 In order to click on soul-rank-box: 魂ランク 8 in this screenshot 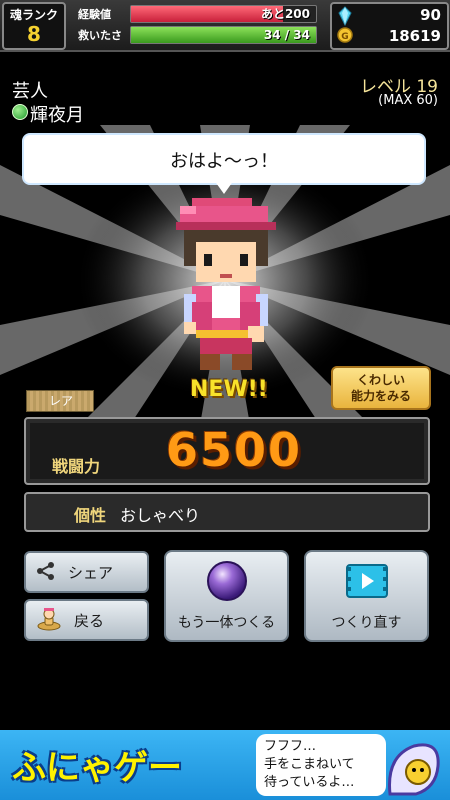, I will do `click(34, 26)`.